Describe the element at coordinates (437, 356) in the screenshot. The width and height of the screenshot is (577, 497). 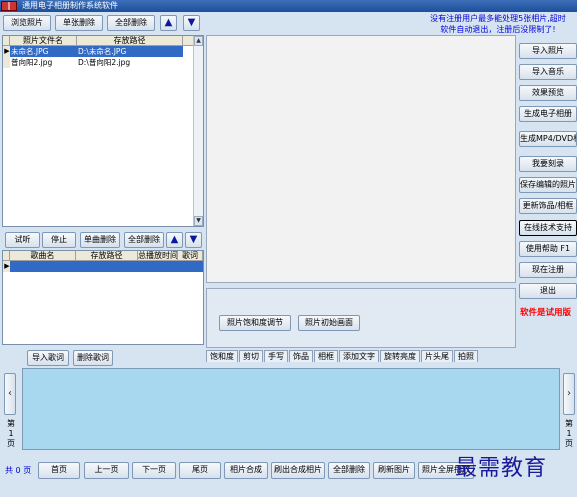
I see `tab-intro-outro: 片头尾` at that location.